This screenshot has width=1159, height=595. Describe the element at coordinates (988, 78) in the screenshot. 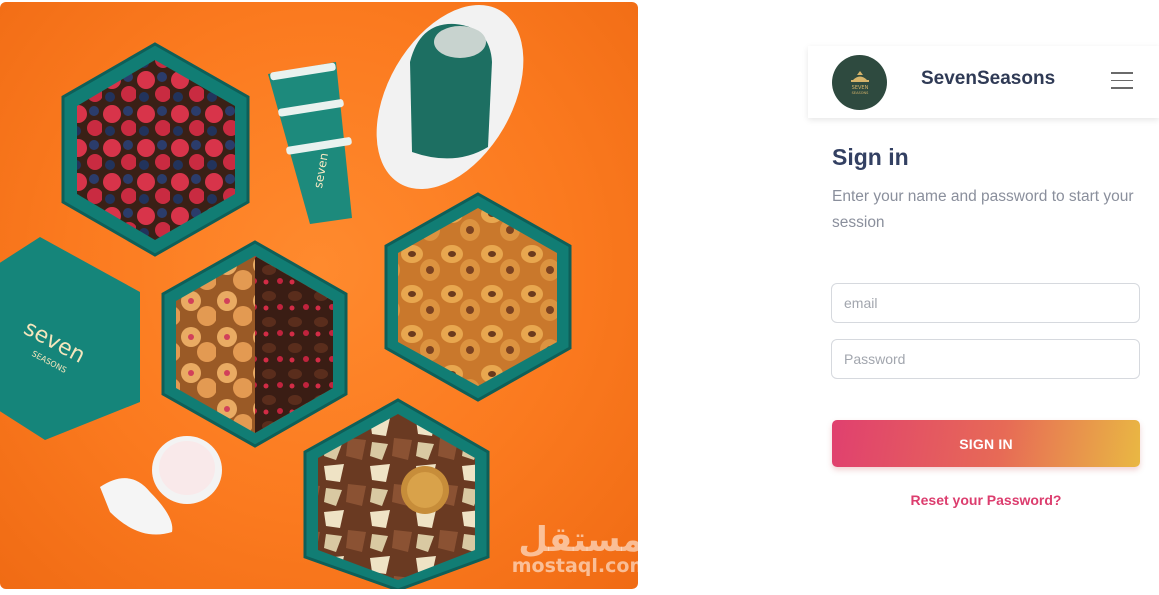

I see `brand-name: SevenSeasons` at that location.